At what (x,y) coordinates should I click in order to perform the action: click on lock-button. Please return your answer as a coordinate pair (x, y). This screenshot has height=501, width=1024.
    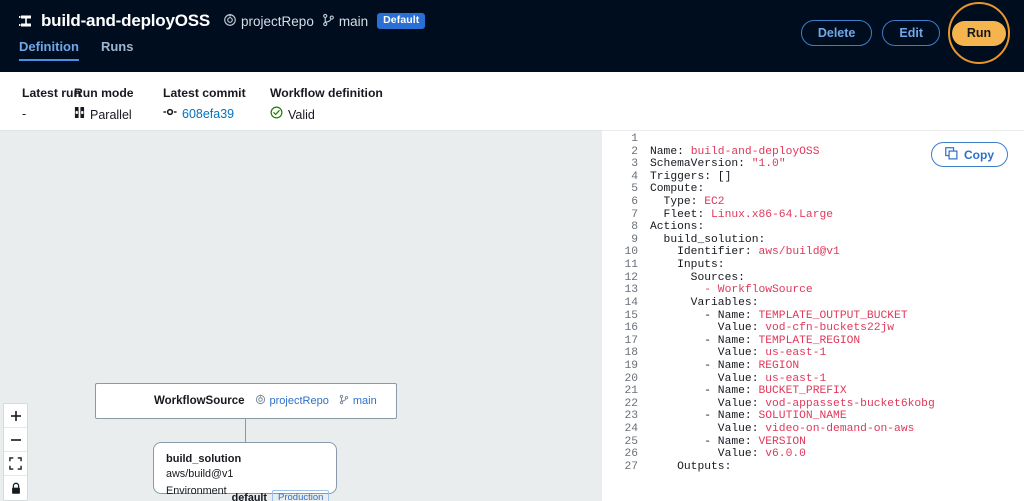
    Looking at the image, I should click on (15, 488).